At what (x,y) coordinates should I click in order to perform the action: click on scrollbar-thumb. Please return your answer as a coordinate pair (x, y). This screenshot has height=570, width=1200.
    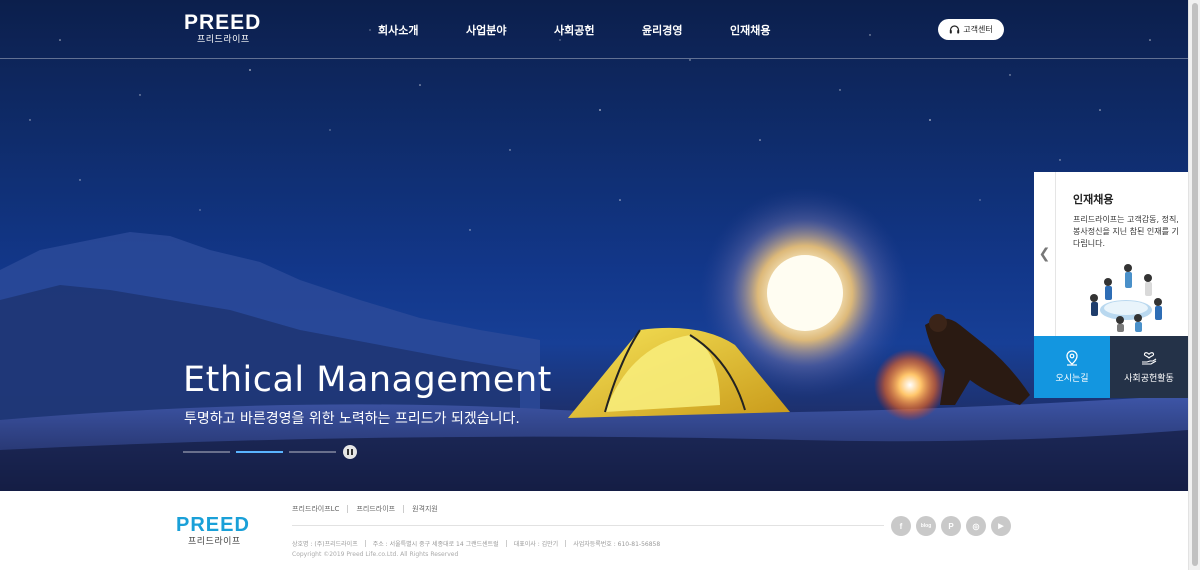
    Looking at the image, I should click on (1195, 284).